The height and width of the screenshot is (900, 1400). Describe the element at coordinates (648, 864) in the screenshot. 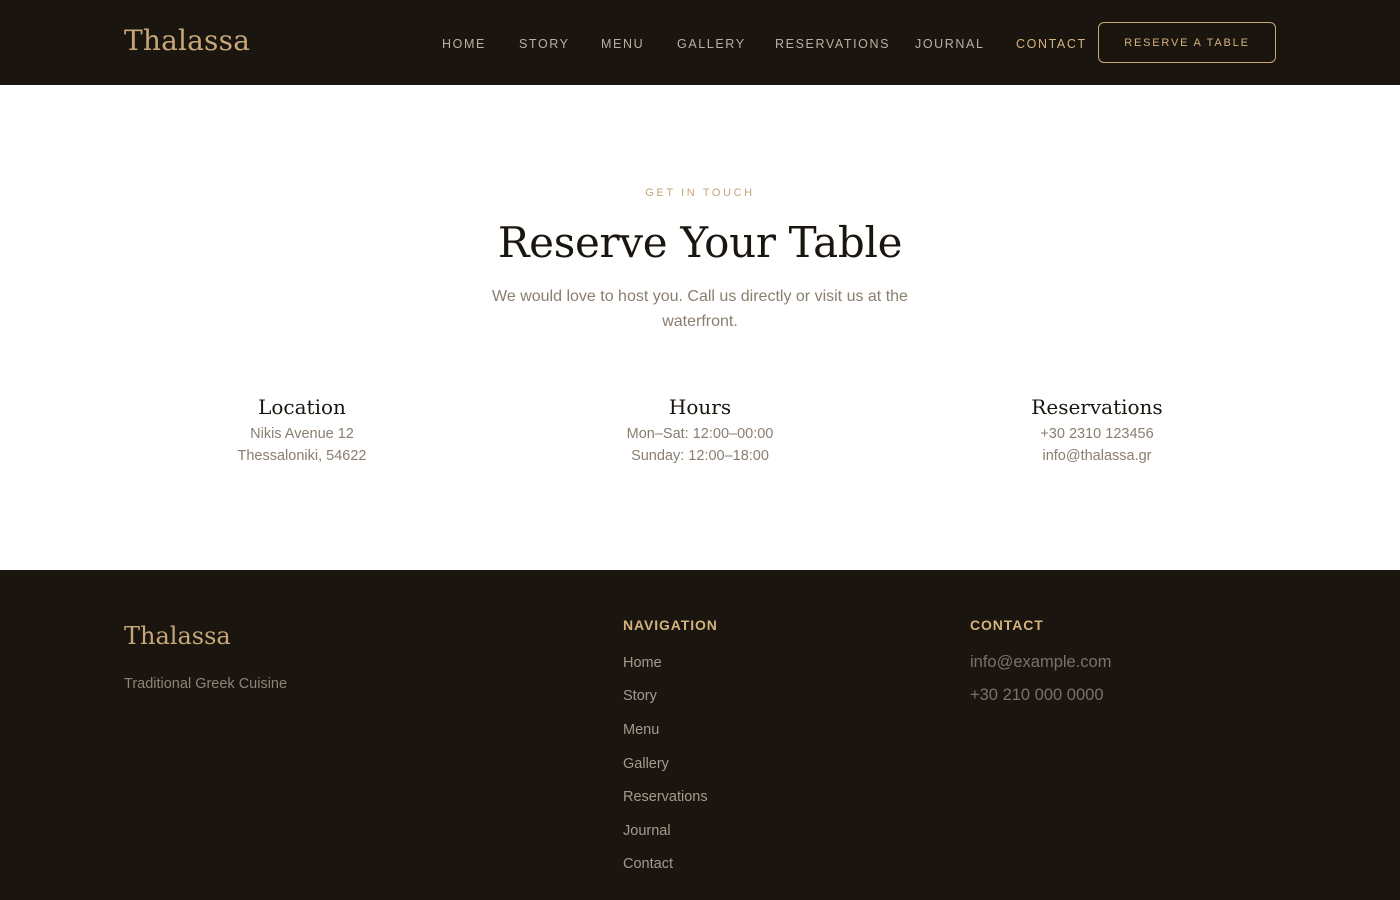

I see `footer-link-contact: Contact` at that location.